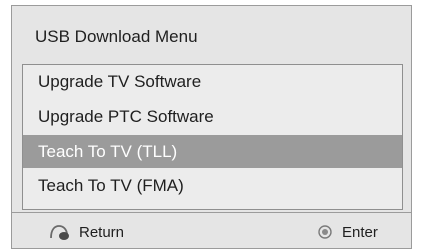 The image size is (421, 252). What do you see at coordinates (212, 116) in the screenshot?
I see `menu-item-upgrade-ptc-software: Upgrade PTC Software` at bounding box center [212, 116].